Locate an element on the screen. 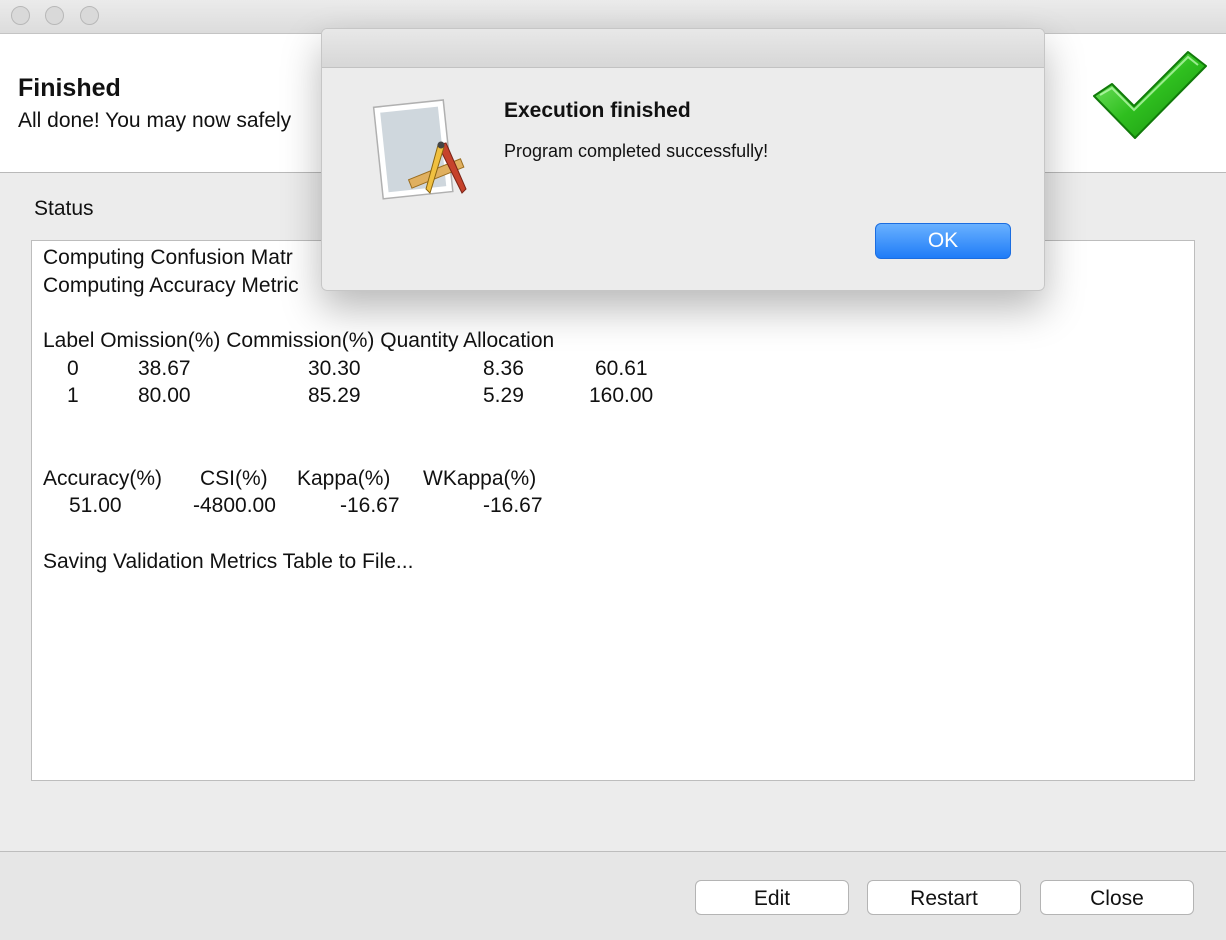  ok-button: OK is located at coordinates (943, 241).